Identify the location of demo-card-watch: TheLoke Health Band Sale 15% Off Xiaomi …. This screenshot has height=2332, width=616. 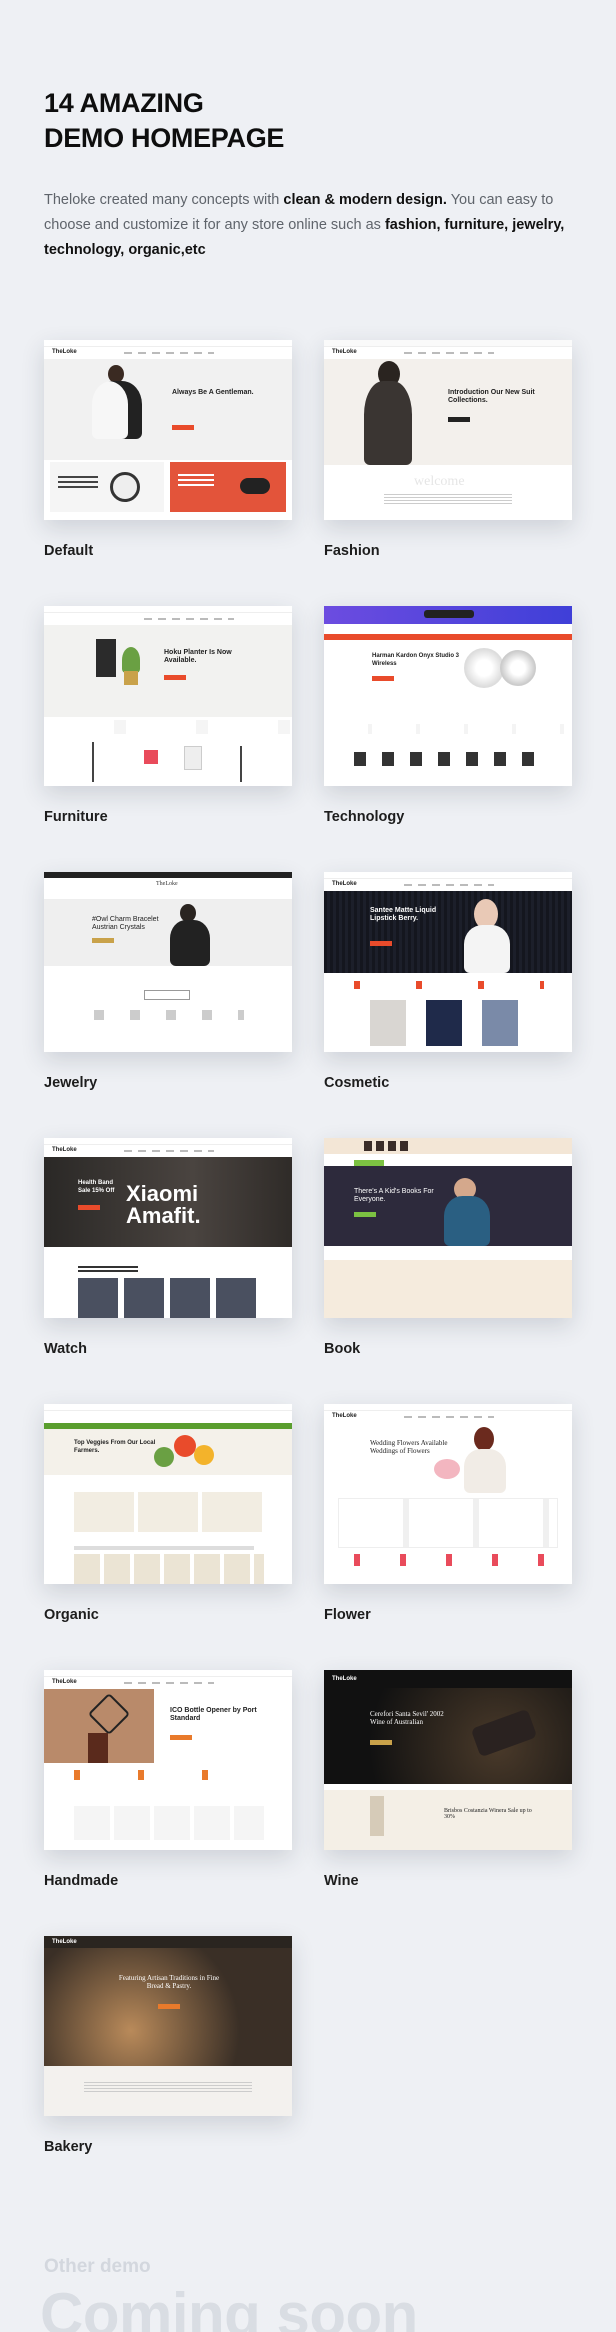
(168, 1271).